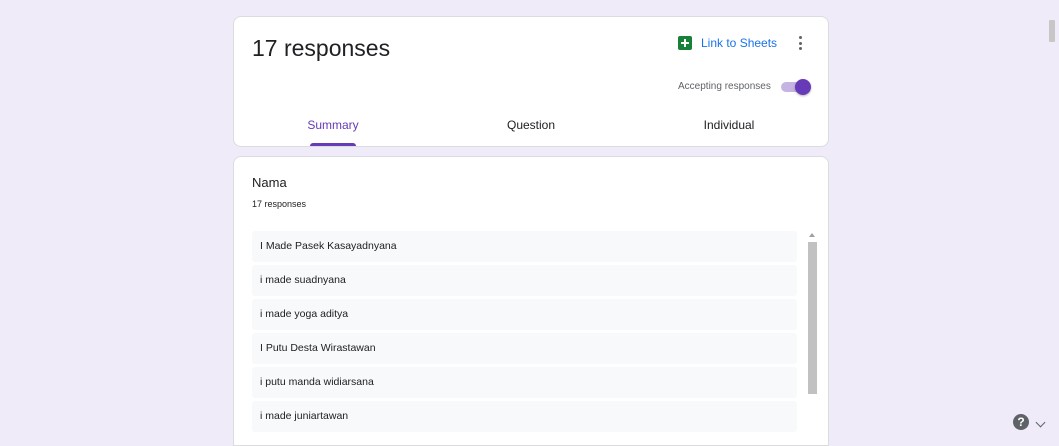 Image resolution: width=1059 pixels, height=446 pixels. I want to click on link-to-sheets-button: Link to Sheets, so click(727, 43).